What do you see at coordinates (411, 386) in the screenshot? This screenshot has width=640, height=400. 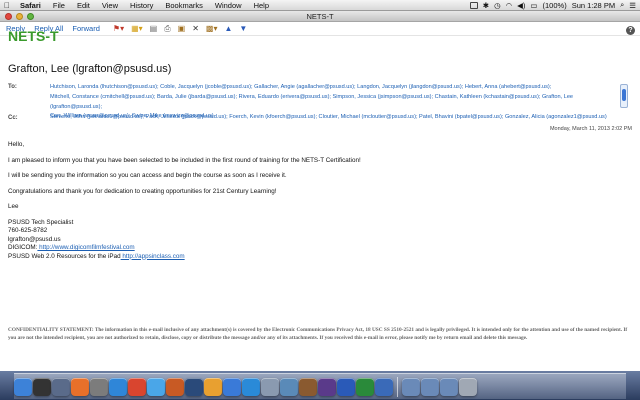 I see `folder-icon` at bounding box center [411, 386].